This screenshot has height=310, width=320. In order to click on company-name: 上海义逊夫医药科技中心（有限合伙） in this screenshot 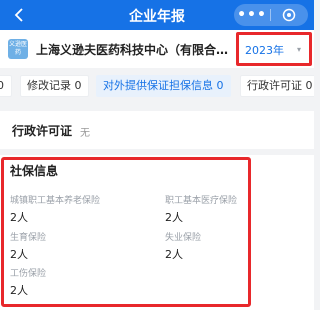, I will do `click(134, 50)`.